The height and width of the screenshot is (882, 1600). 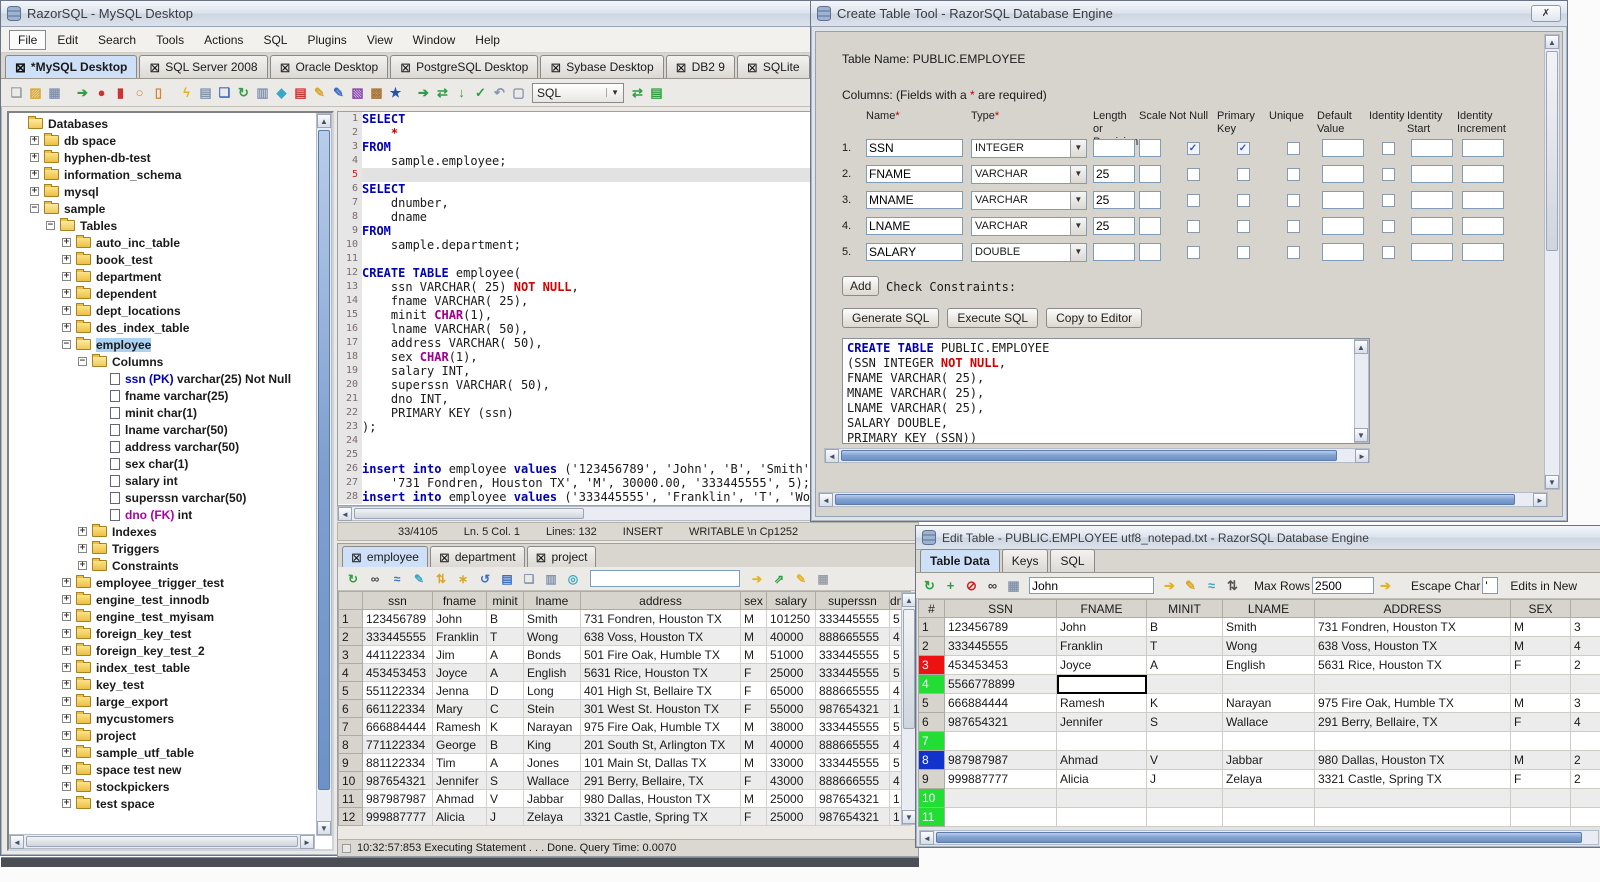 I want to click on connection-tab--mysql-desktop: ⊠ *MySQL Desktop, so click(x=71, y=66).